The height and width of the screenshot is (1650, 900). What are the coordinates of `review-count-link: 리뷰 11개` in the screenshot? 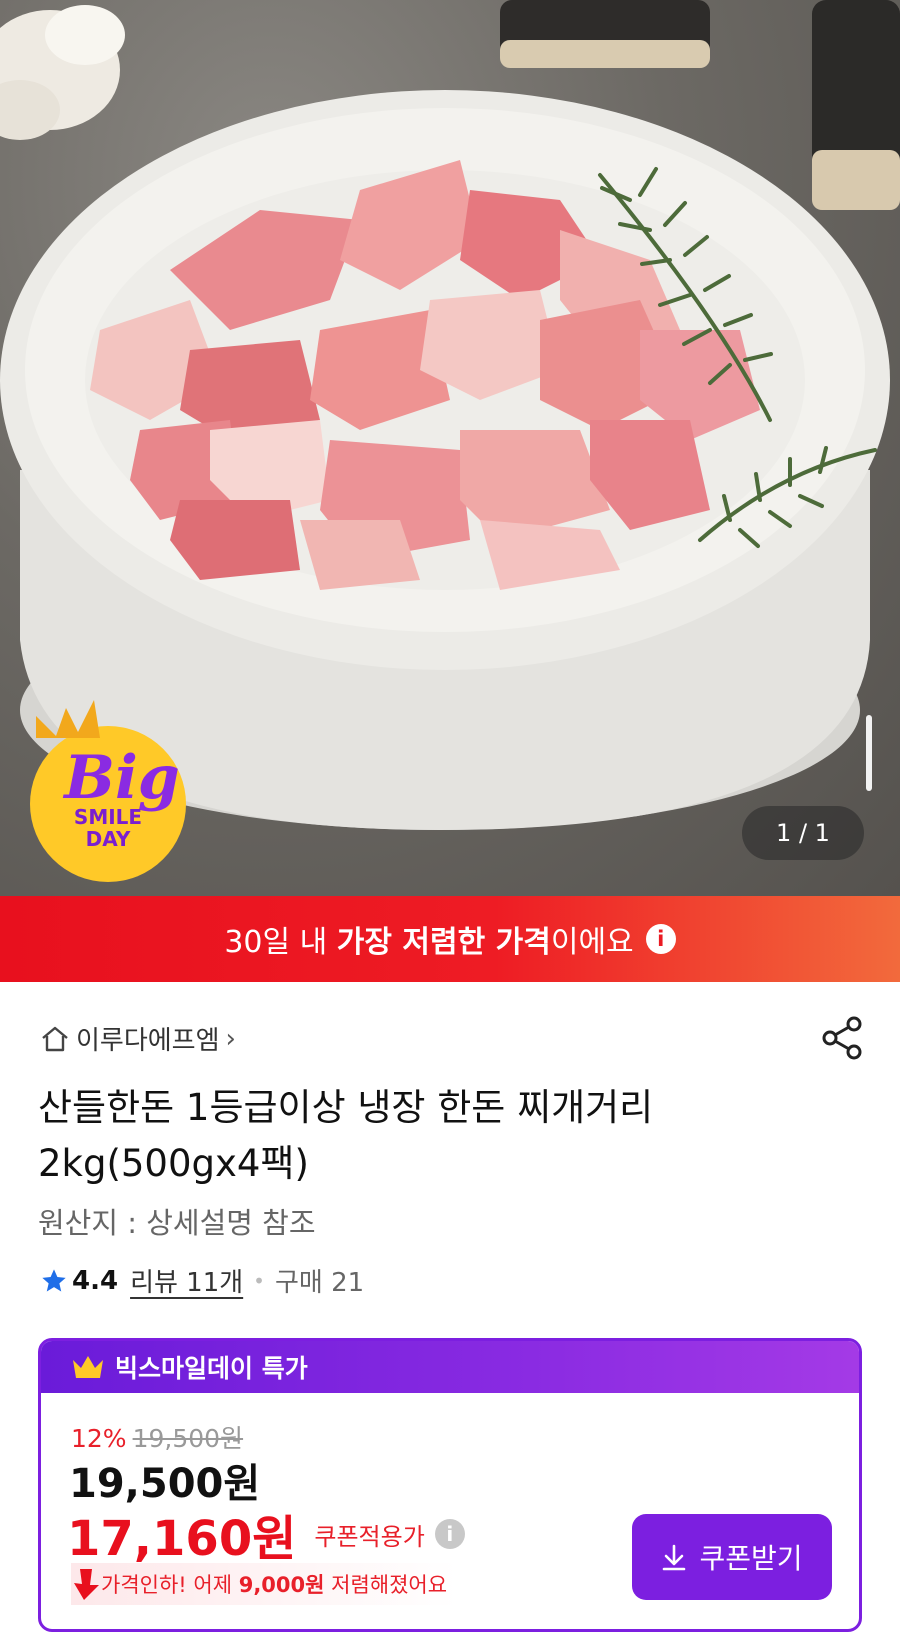 It's located at (186, 1280).